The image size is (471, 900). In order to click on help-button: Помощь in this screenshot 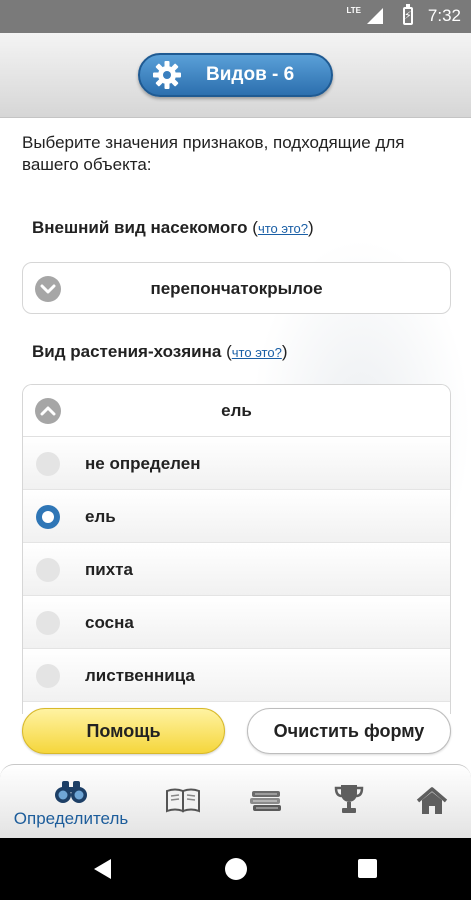, I will do `click(123, 731)`.